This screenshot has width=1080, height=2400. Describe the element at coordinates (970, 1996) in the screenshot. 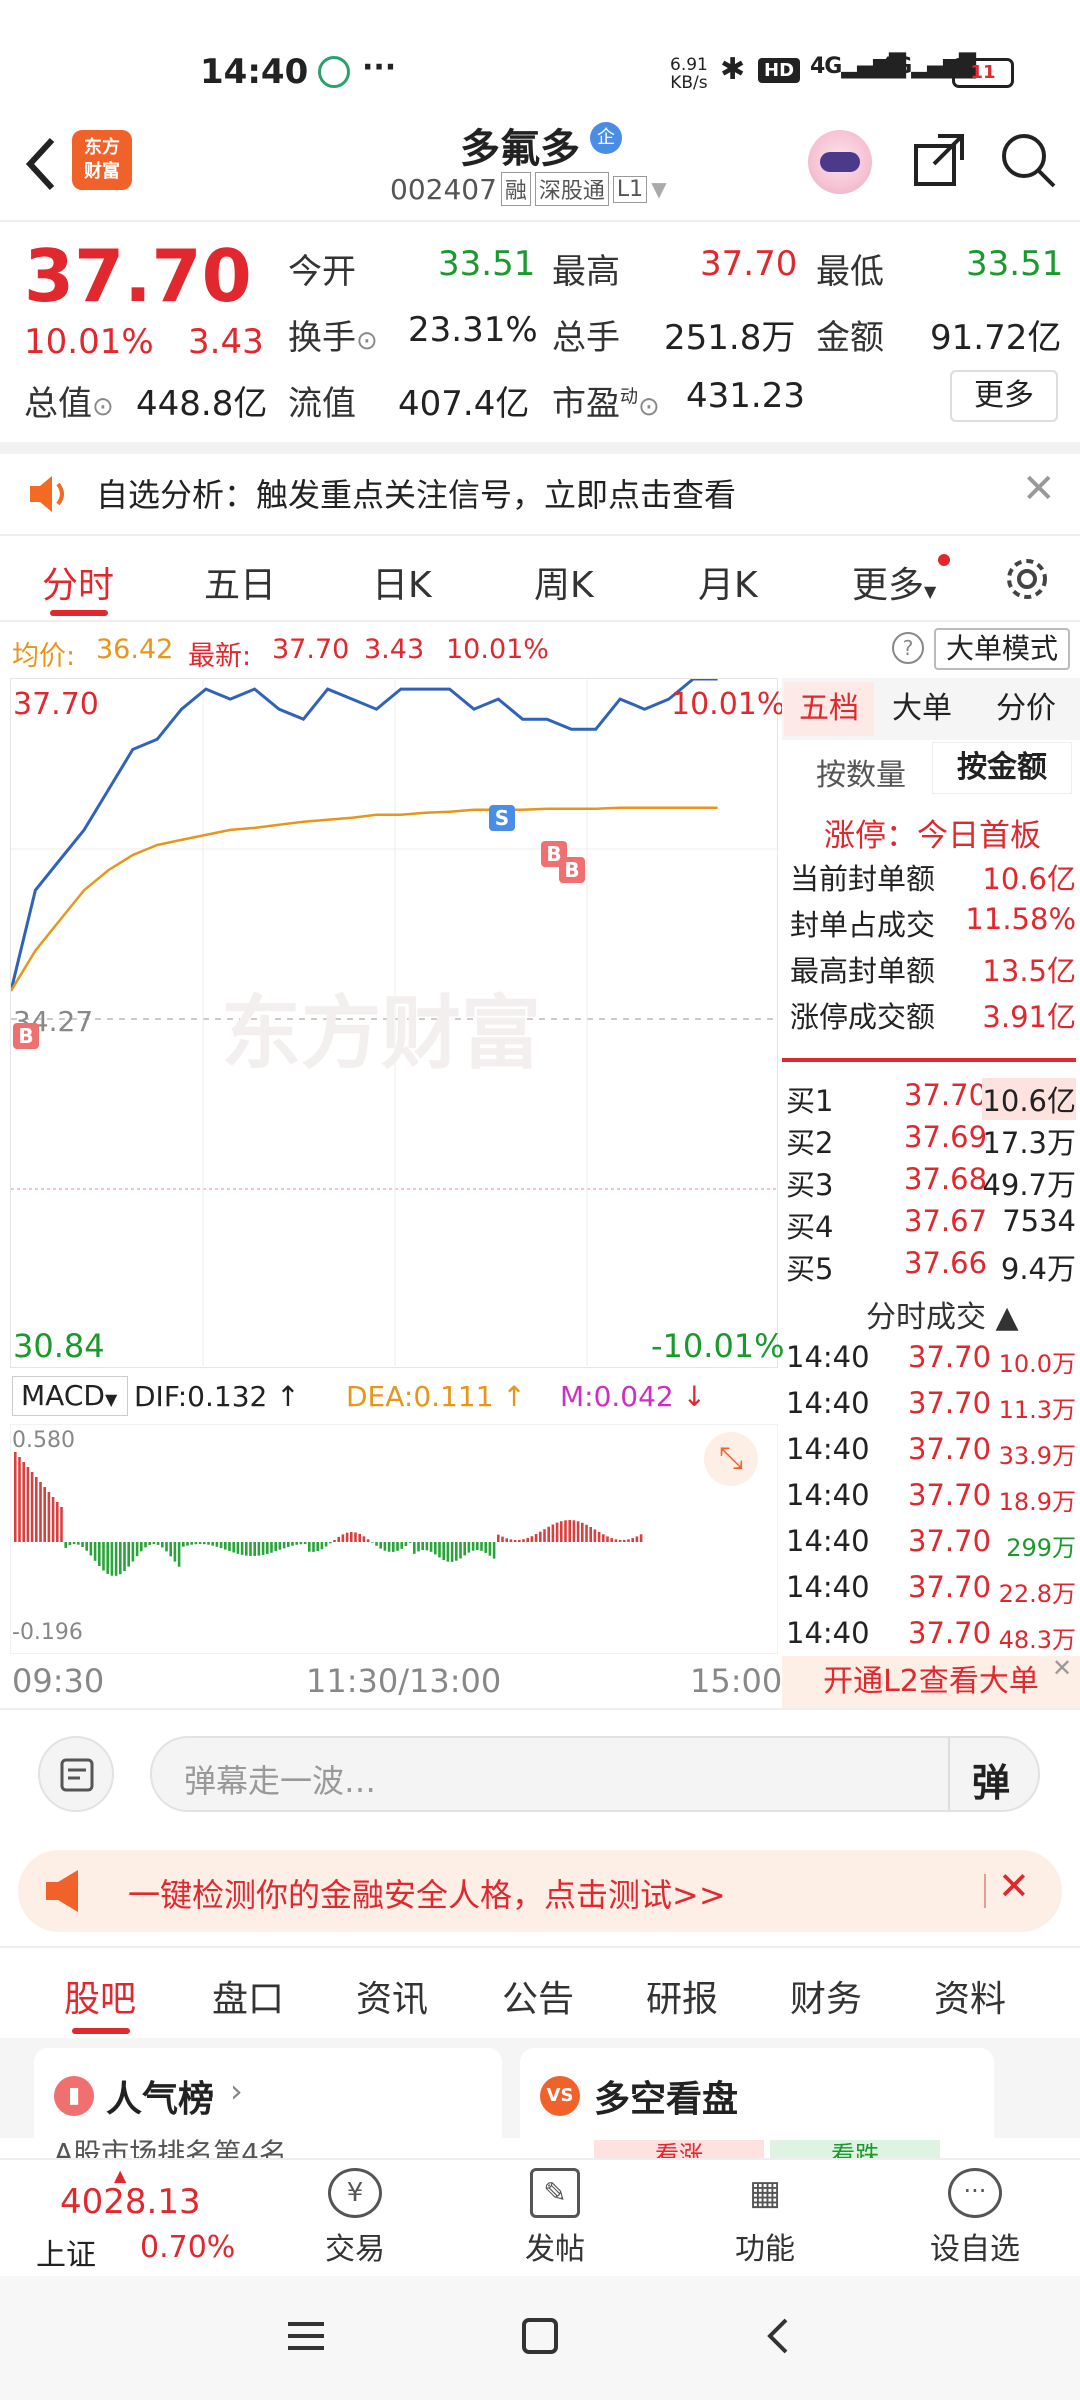

I see `tab-profile: 资料` at that location.